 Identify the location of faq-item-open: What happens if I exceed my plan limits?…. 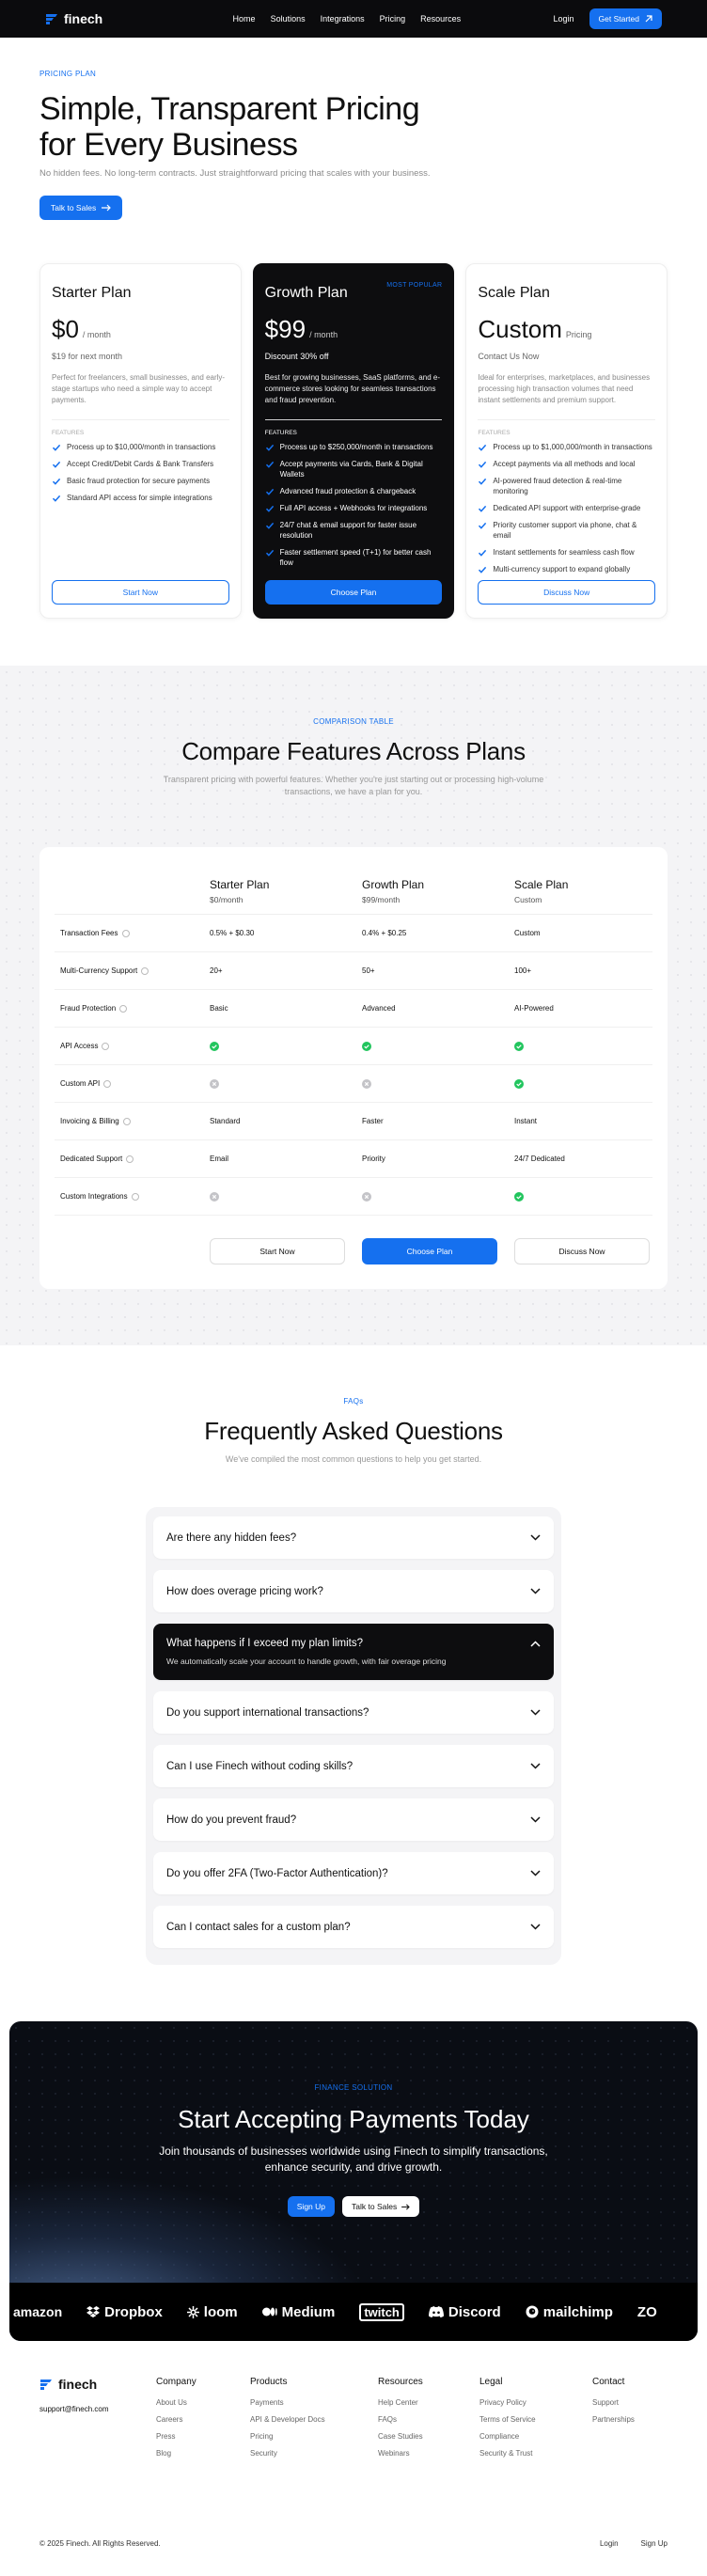
(354, 1652).